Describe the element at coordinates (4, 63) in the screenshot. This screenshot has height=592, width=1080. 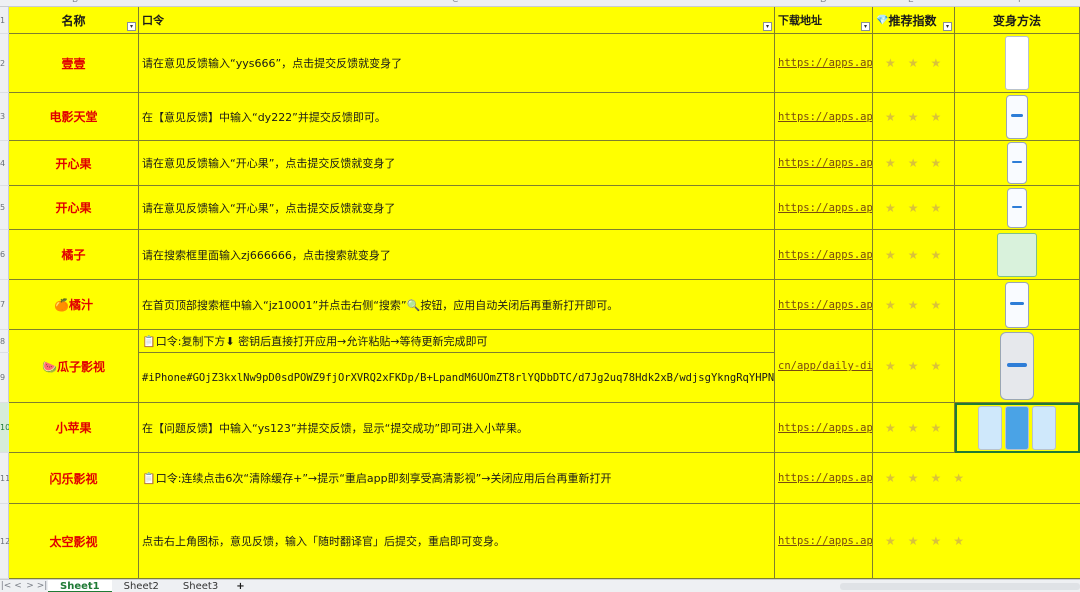
I see `row-number: 2` at that location.